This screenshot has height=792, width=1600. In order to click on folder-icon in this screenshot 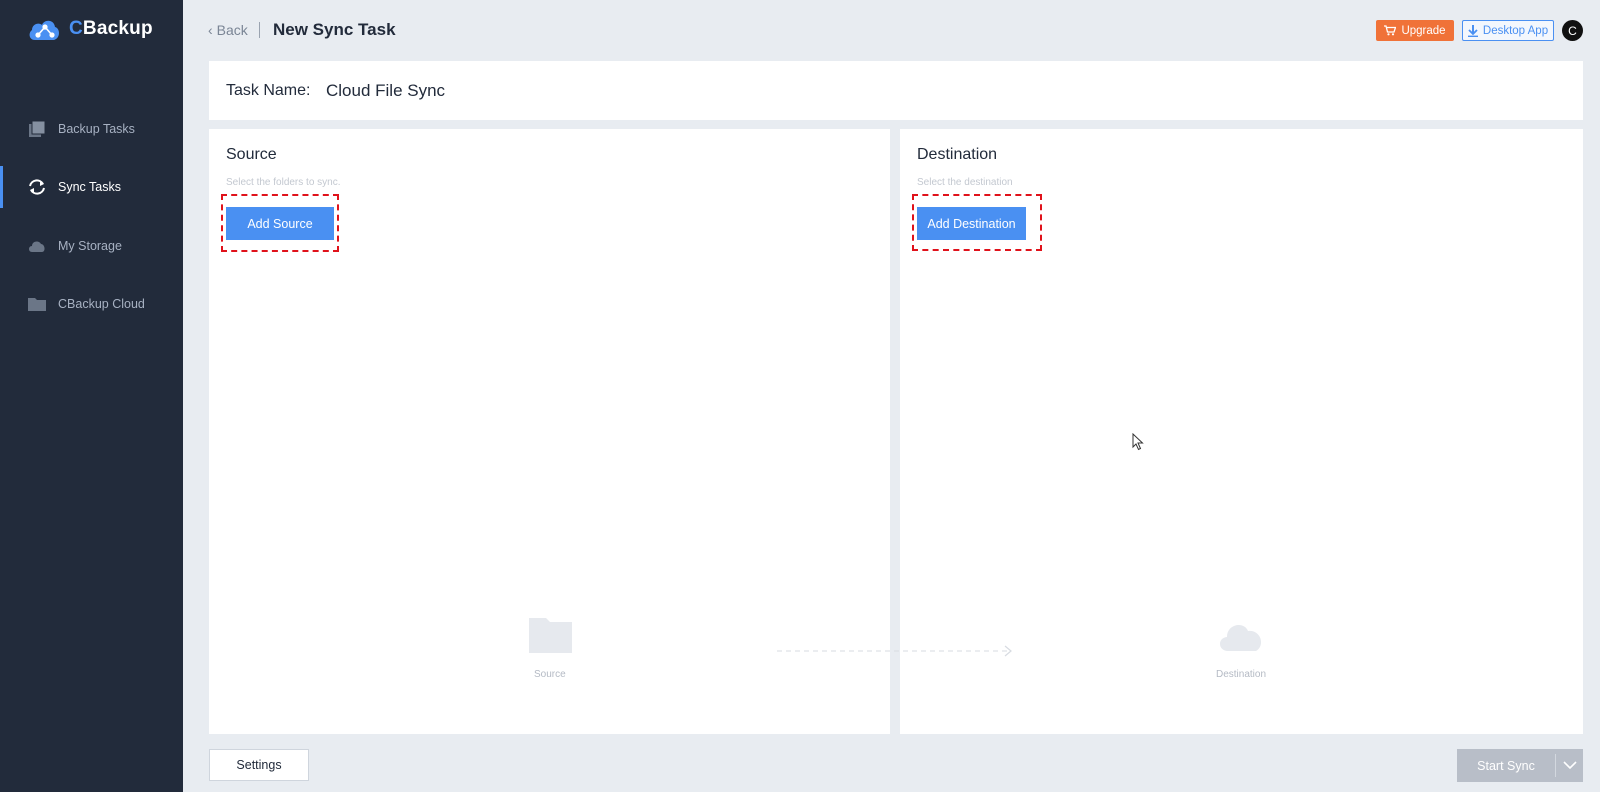, I will do `click(37, 304)`.